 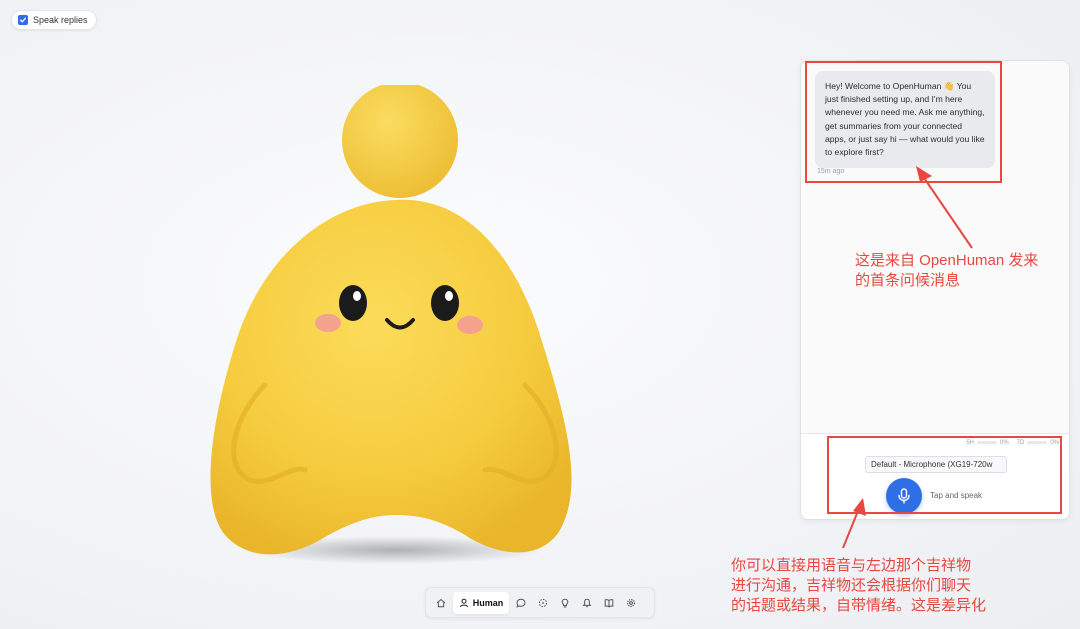 I want to click on mascot-left-cheek, so click(x=328, y=323).